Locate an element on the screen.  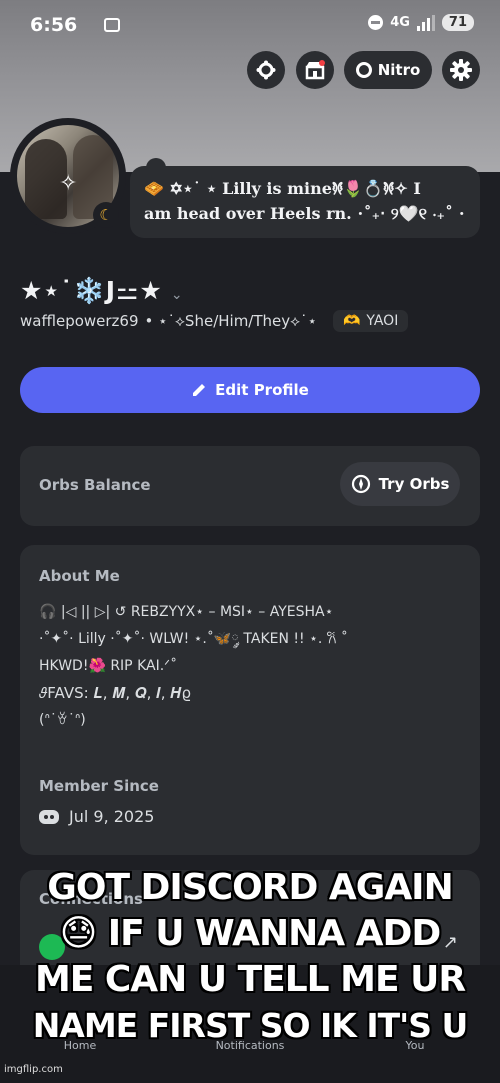
meme-caption-line: 😓 IF U WANNA ADD is located at coordinates (250, 933).